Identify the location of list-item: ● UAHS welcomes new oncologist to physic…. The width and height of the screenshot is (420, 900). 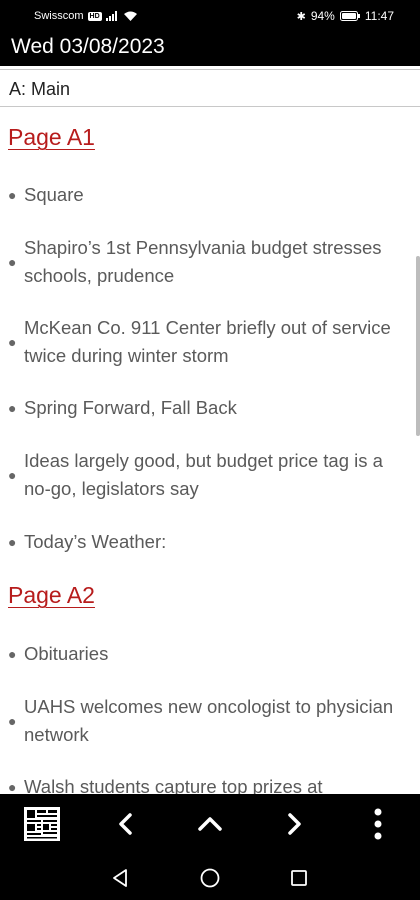
(204, 721).